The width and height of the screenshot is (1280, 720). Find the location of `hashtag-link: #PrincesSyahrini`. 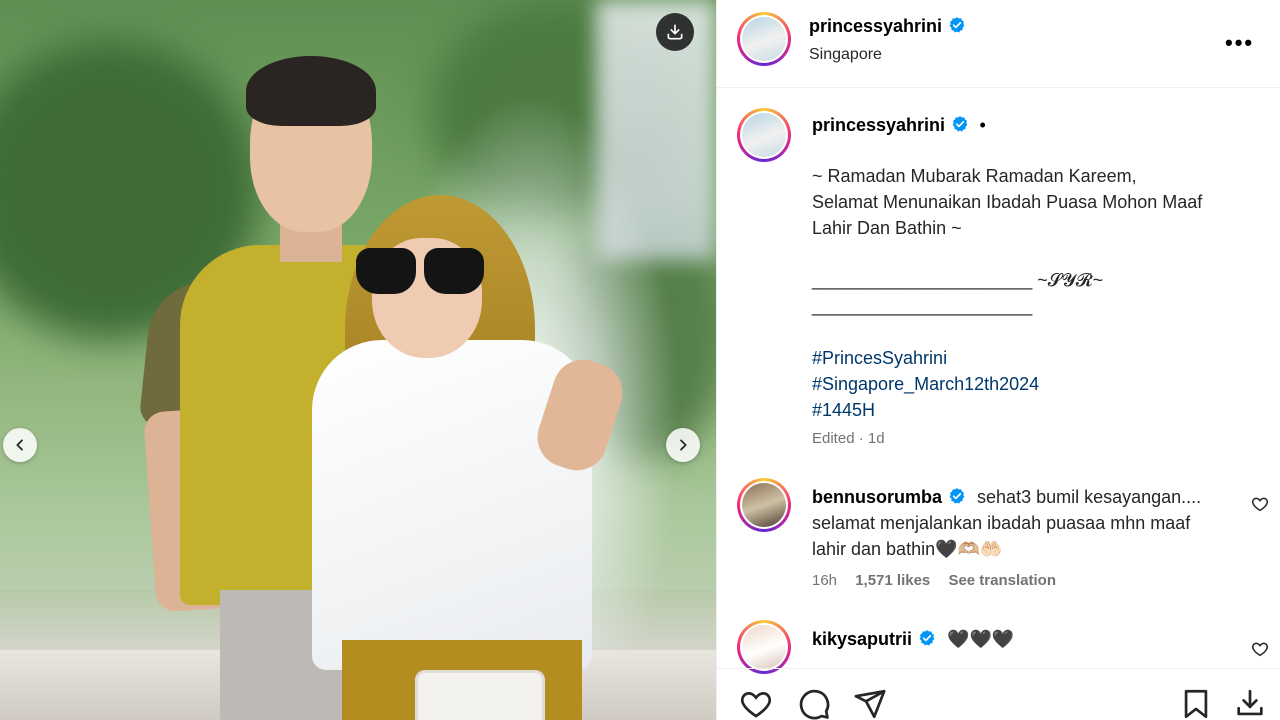

hashtag-link: #PrincesSyahrini is located at coordinates (1032, 358).